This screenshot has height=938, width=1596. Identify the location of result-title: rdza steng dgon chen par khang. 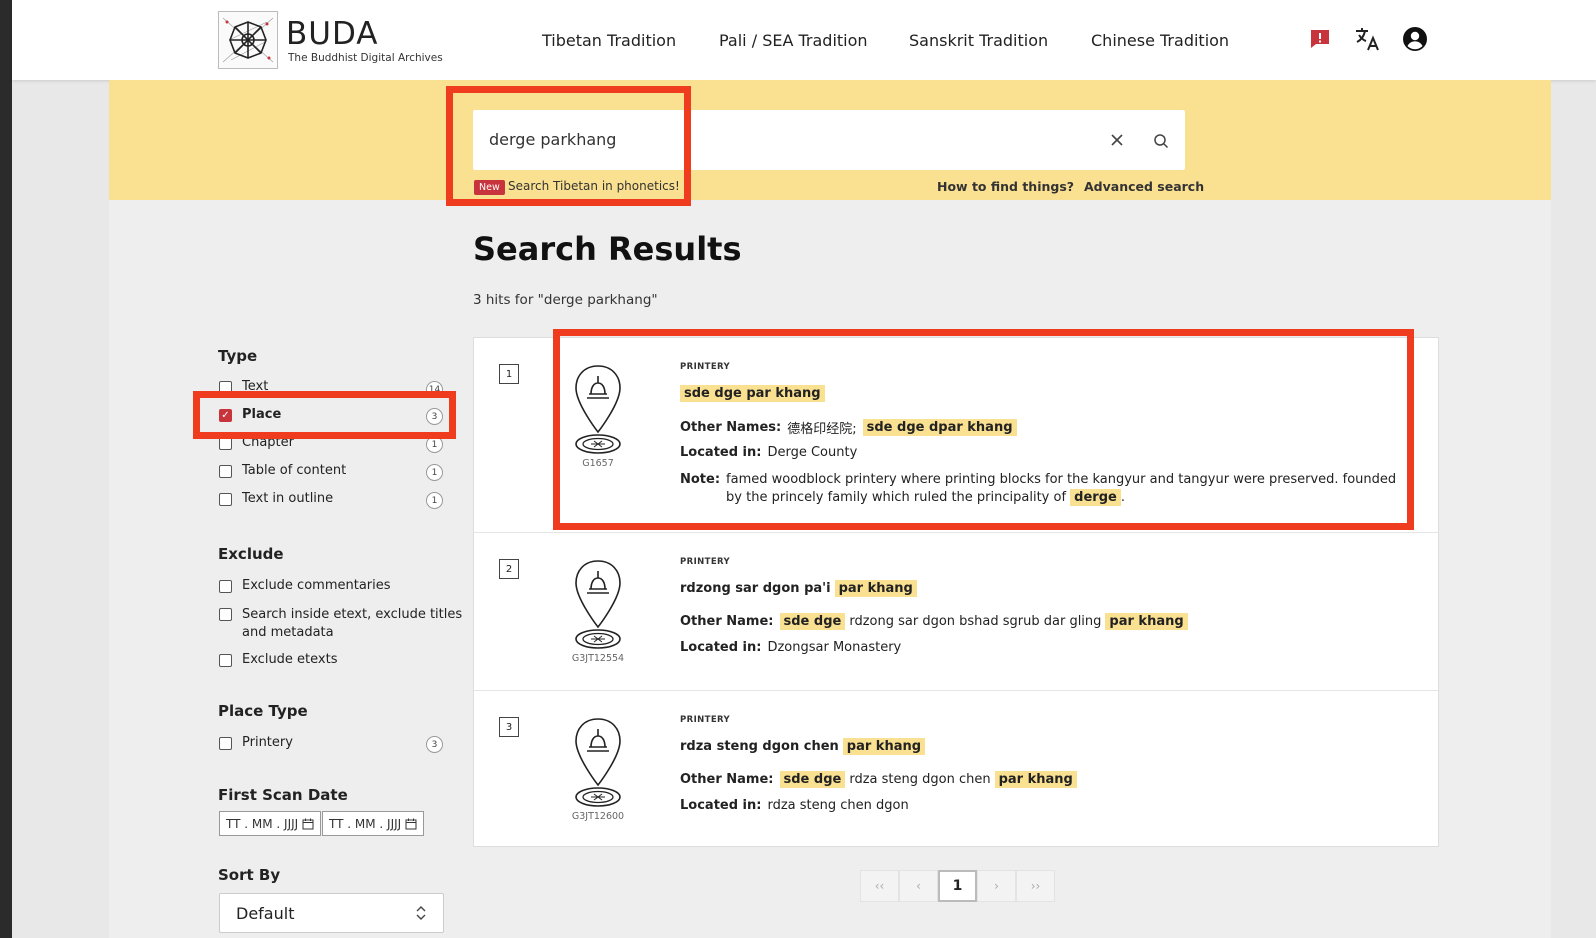
(803, 746).